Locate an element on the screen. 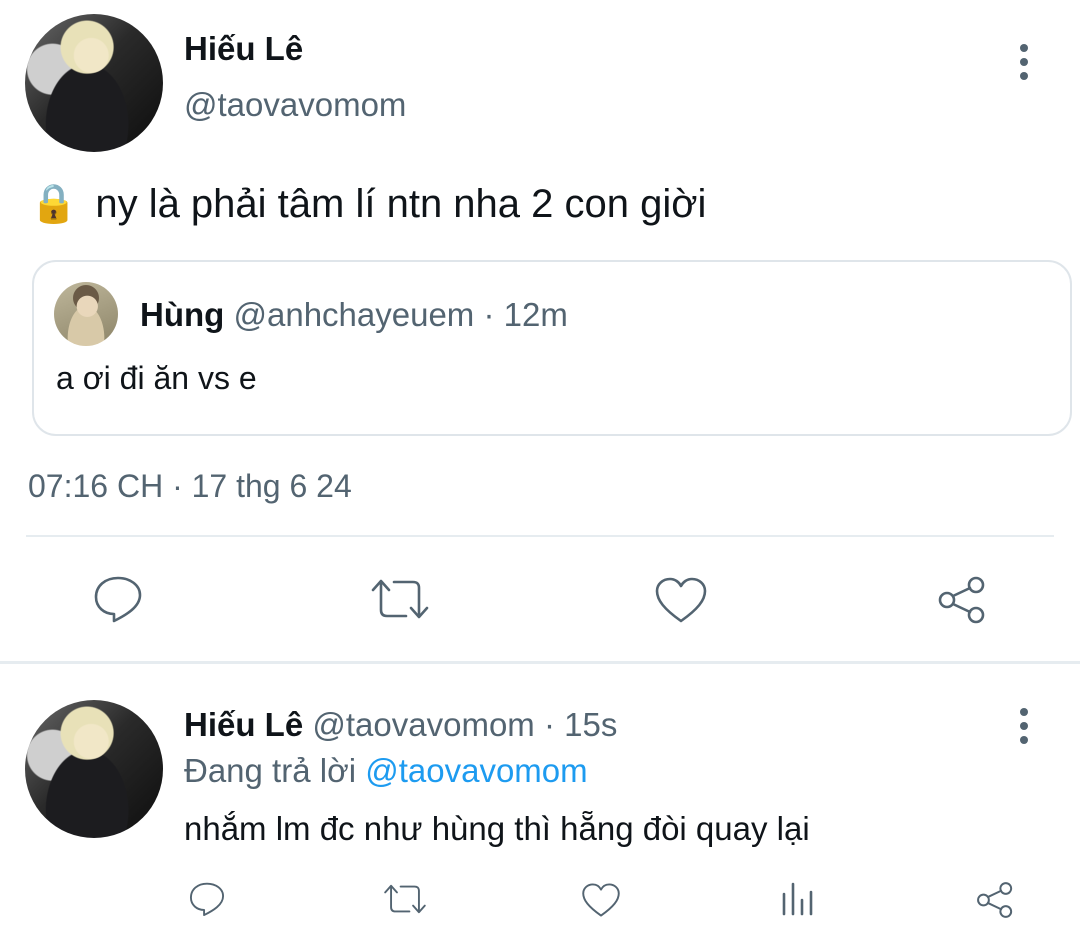 This screenshot has width=1080, height=940. quote-header: Hùng @anhchayeuem · 12m is located at coordinates (354, 315).